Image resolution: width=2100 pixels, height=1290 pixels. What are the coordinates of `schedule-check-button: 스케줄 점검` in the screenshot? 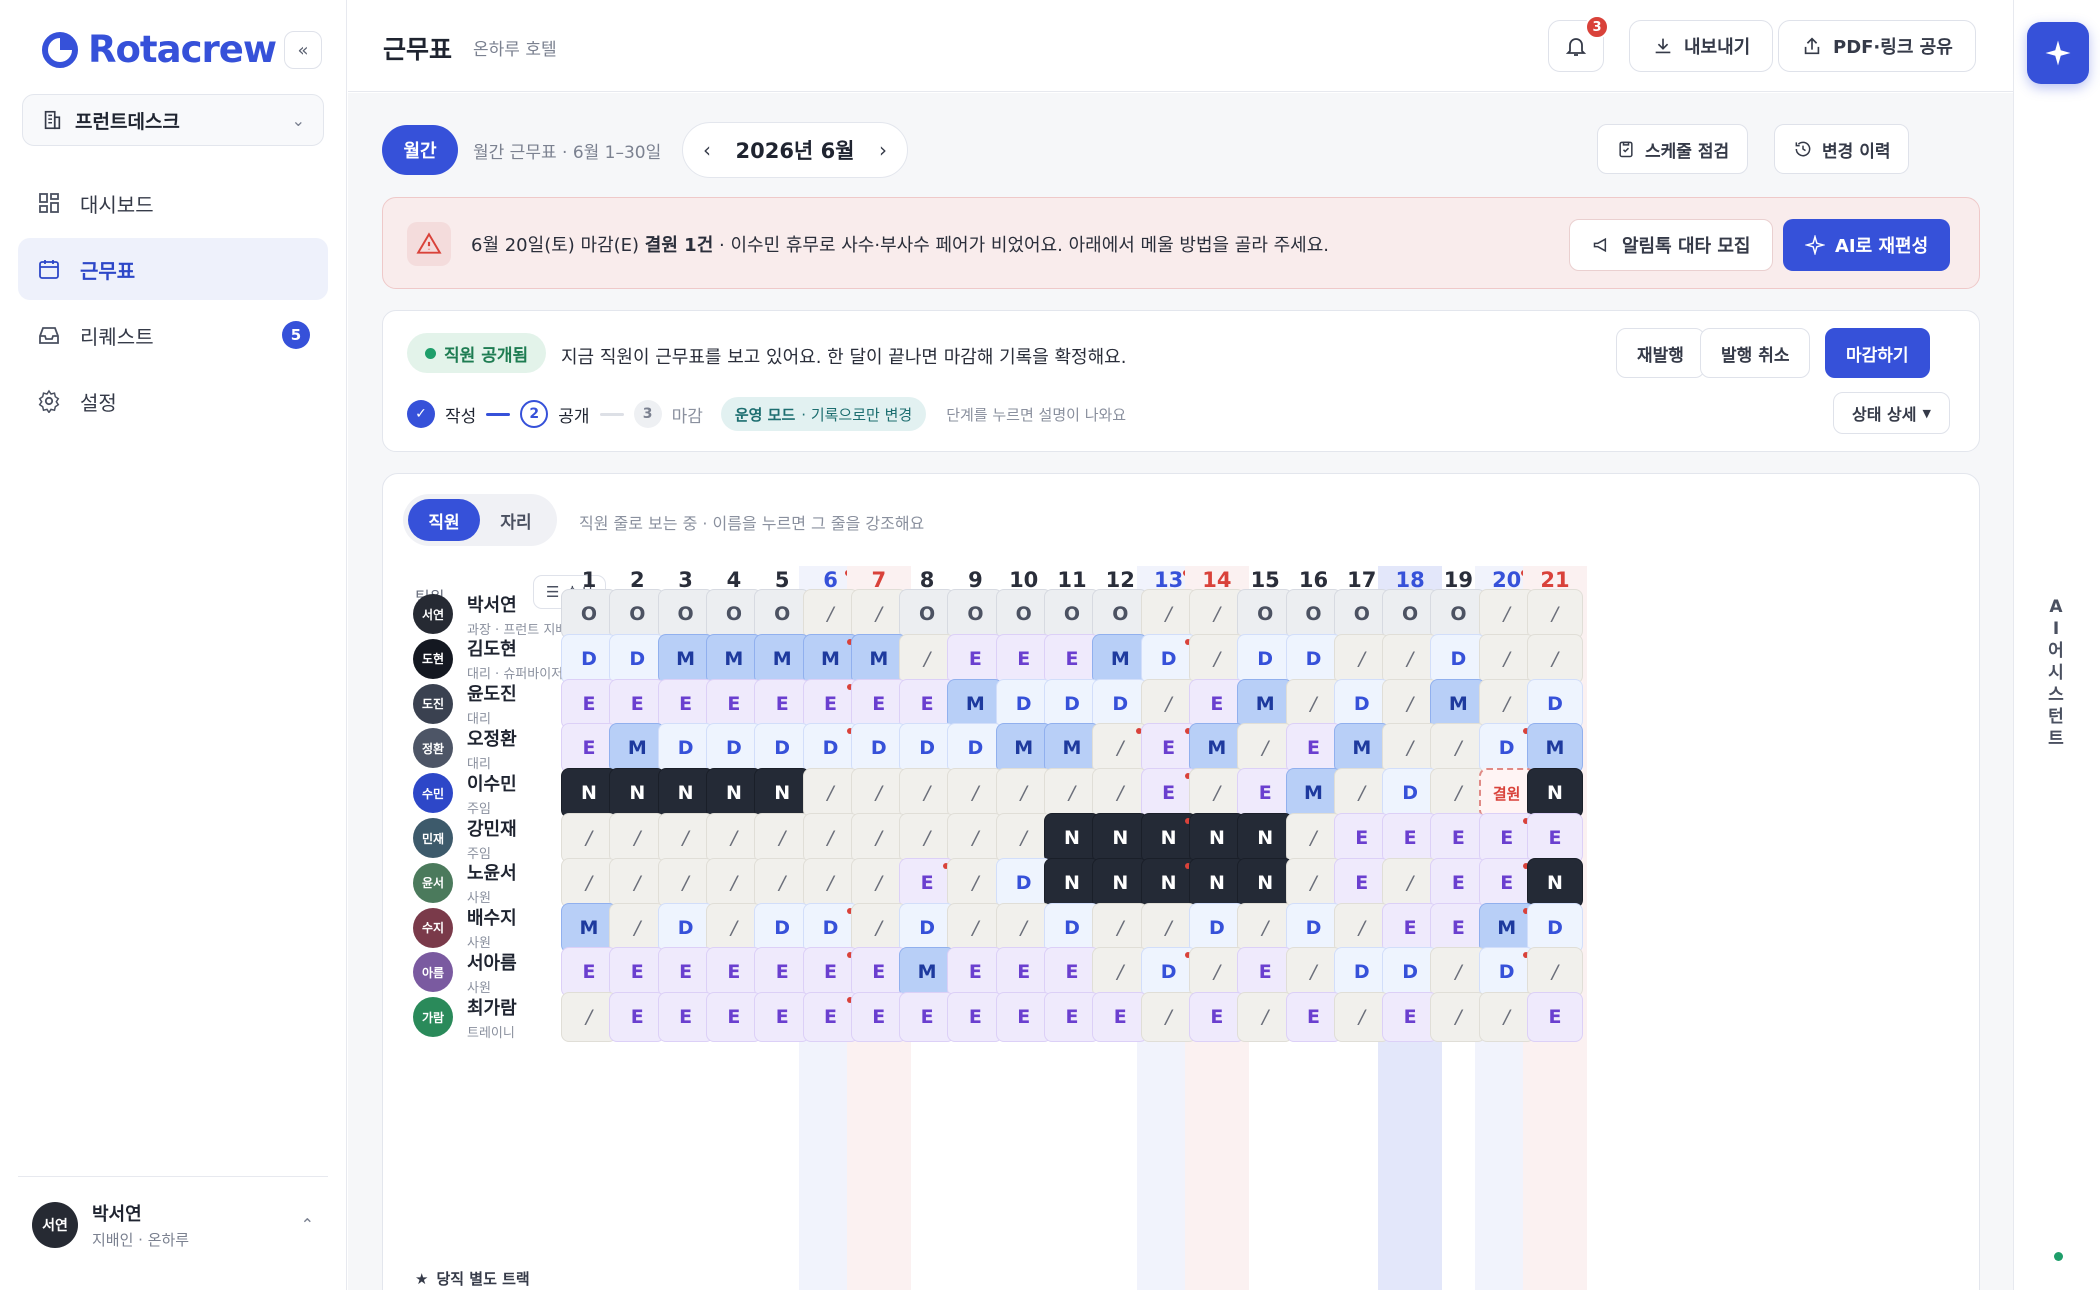 It's located at (1673, 149).